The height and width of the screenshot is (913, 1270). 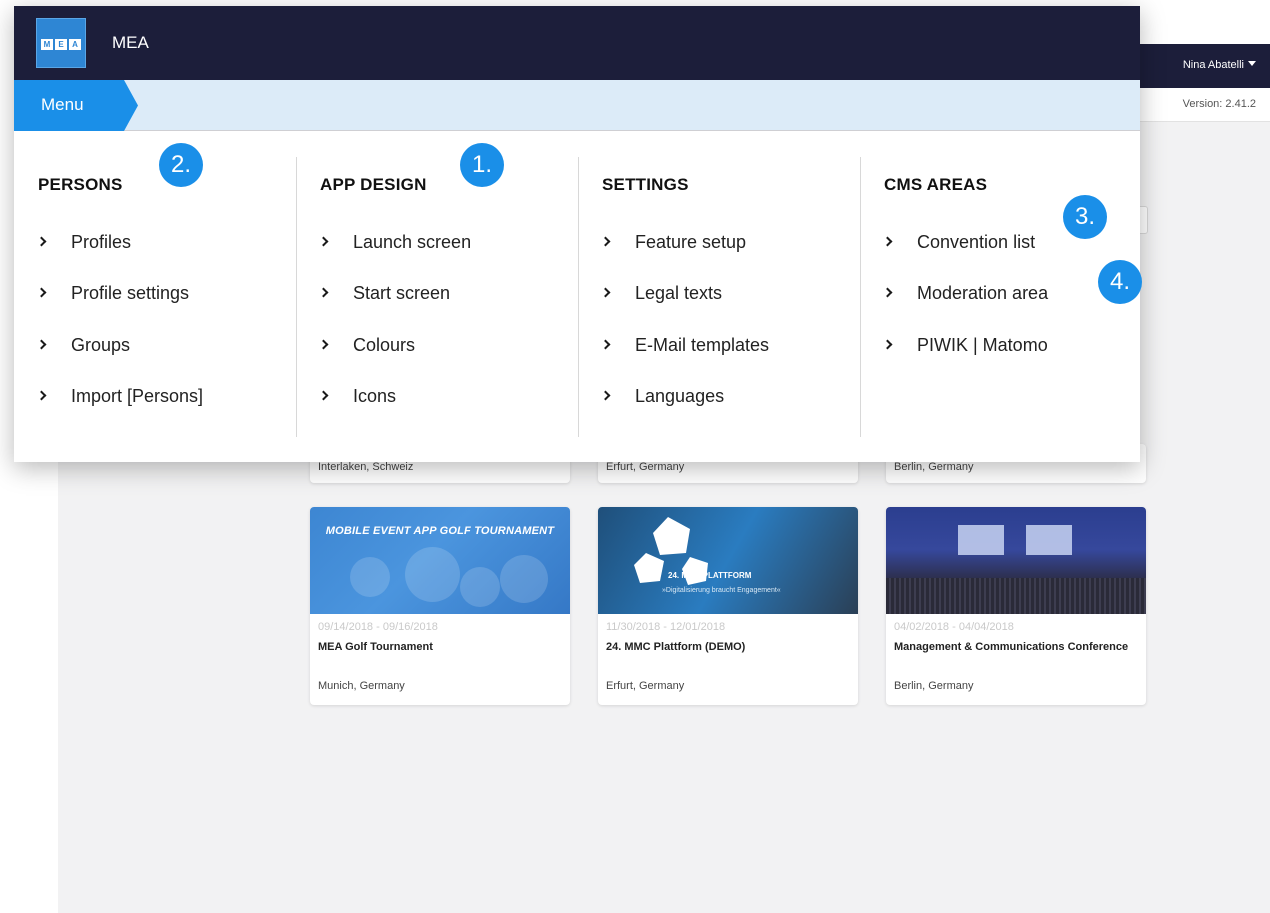 What do you see at coordinates (119, 398) in the screenshot?
I see `menu-item-import-persons: Import [Persons]` at bounding box center [119, 398].